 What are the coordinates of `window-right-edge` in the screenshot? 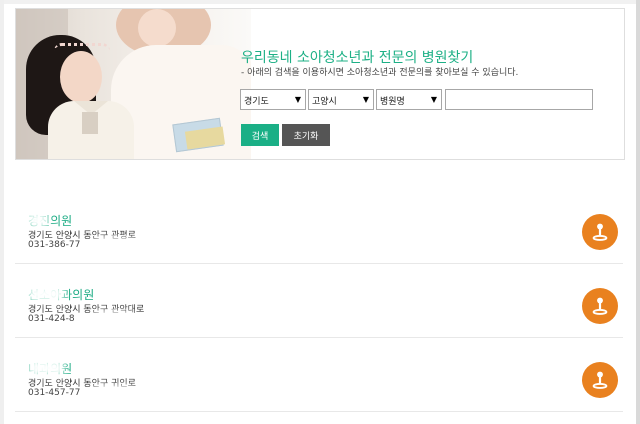 It's located at (638, 212).